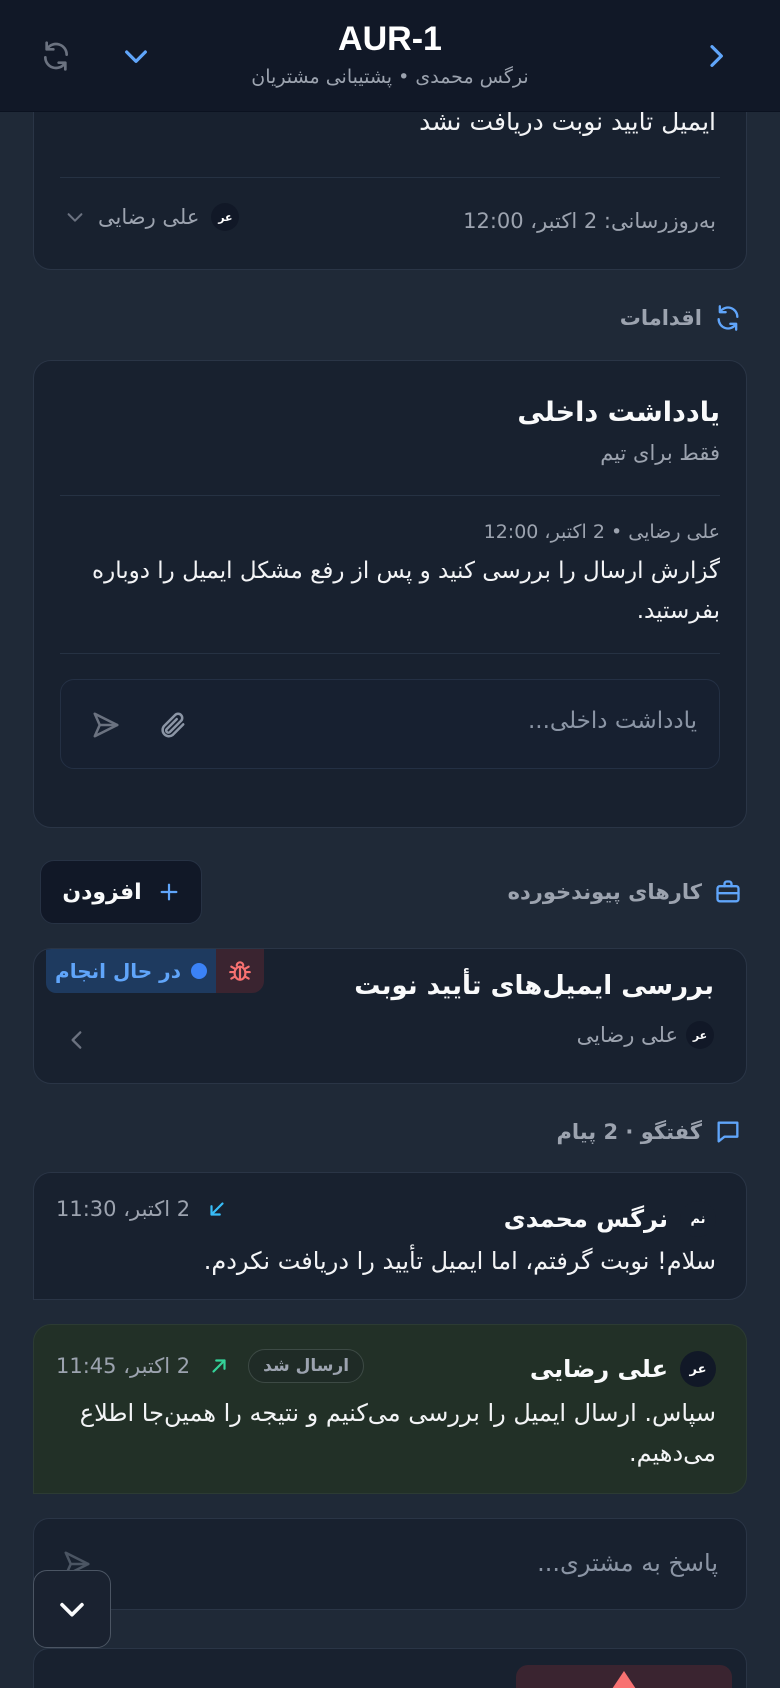 The image size is (780, 1688). I want to click on ticket-subtitle: نرگس محمدی • پشتیبانی مشتریان, so click(390, 77).